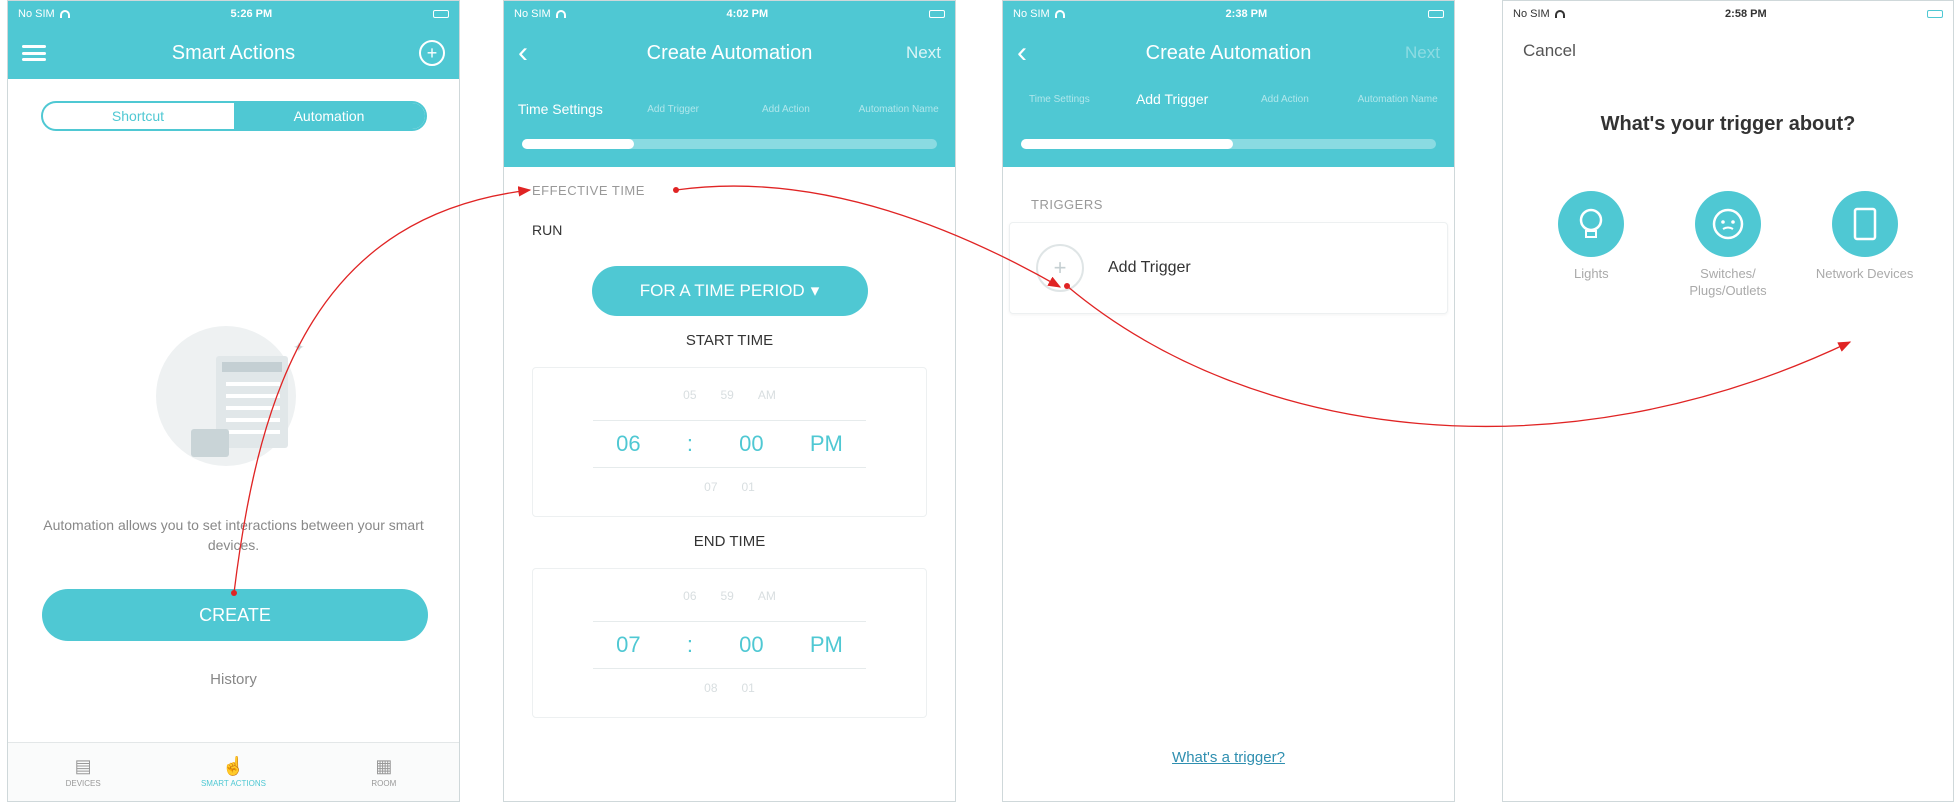  What do you see at coordinates (384, 765) in the screenshot?
I see `room-icon: ▦` at bounding box center [384, 765].